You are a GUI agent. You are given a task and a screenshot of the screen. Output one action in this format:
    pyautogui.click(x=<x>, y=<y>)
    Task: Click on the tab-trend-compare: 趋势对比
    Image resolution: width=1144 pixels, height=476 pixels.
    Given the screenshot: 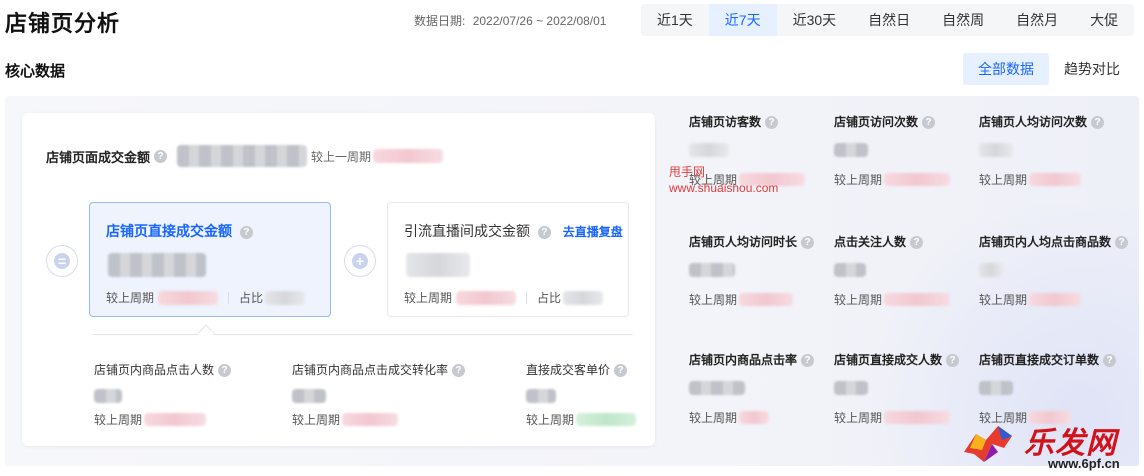 What is the action you would take?
    pyautogui.click(x=1092, y=69)
    